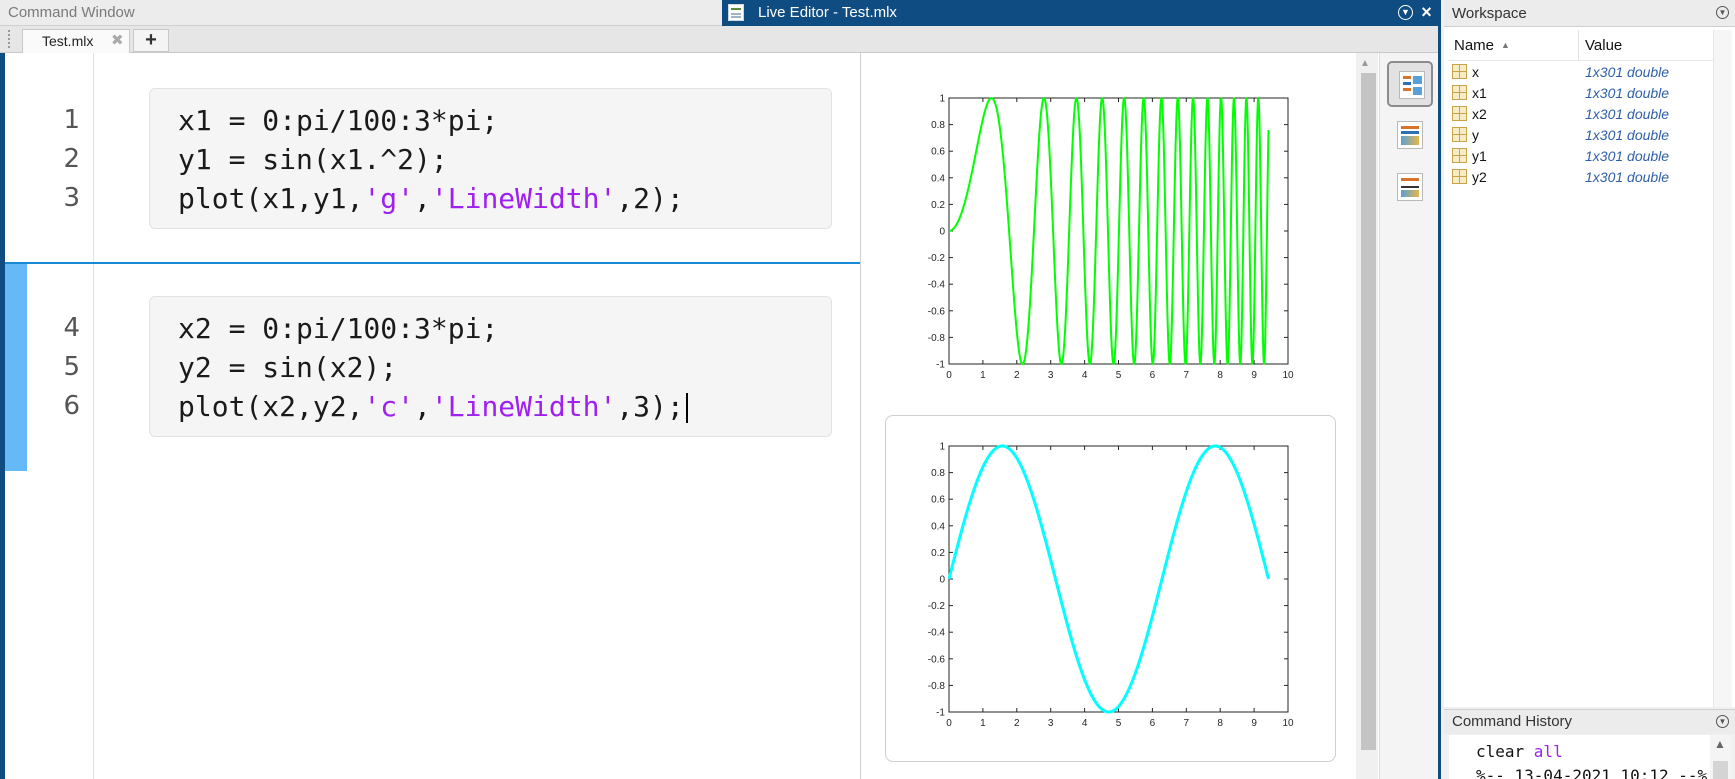  What do you see at coordinates (1578, 45) in the screenshot?
I see `column-divider` at bounding box center [1578, 45].